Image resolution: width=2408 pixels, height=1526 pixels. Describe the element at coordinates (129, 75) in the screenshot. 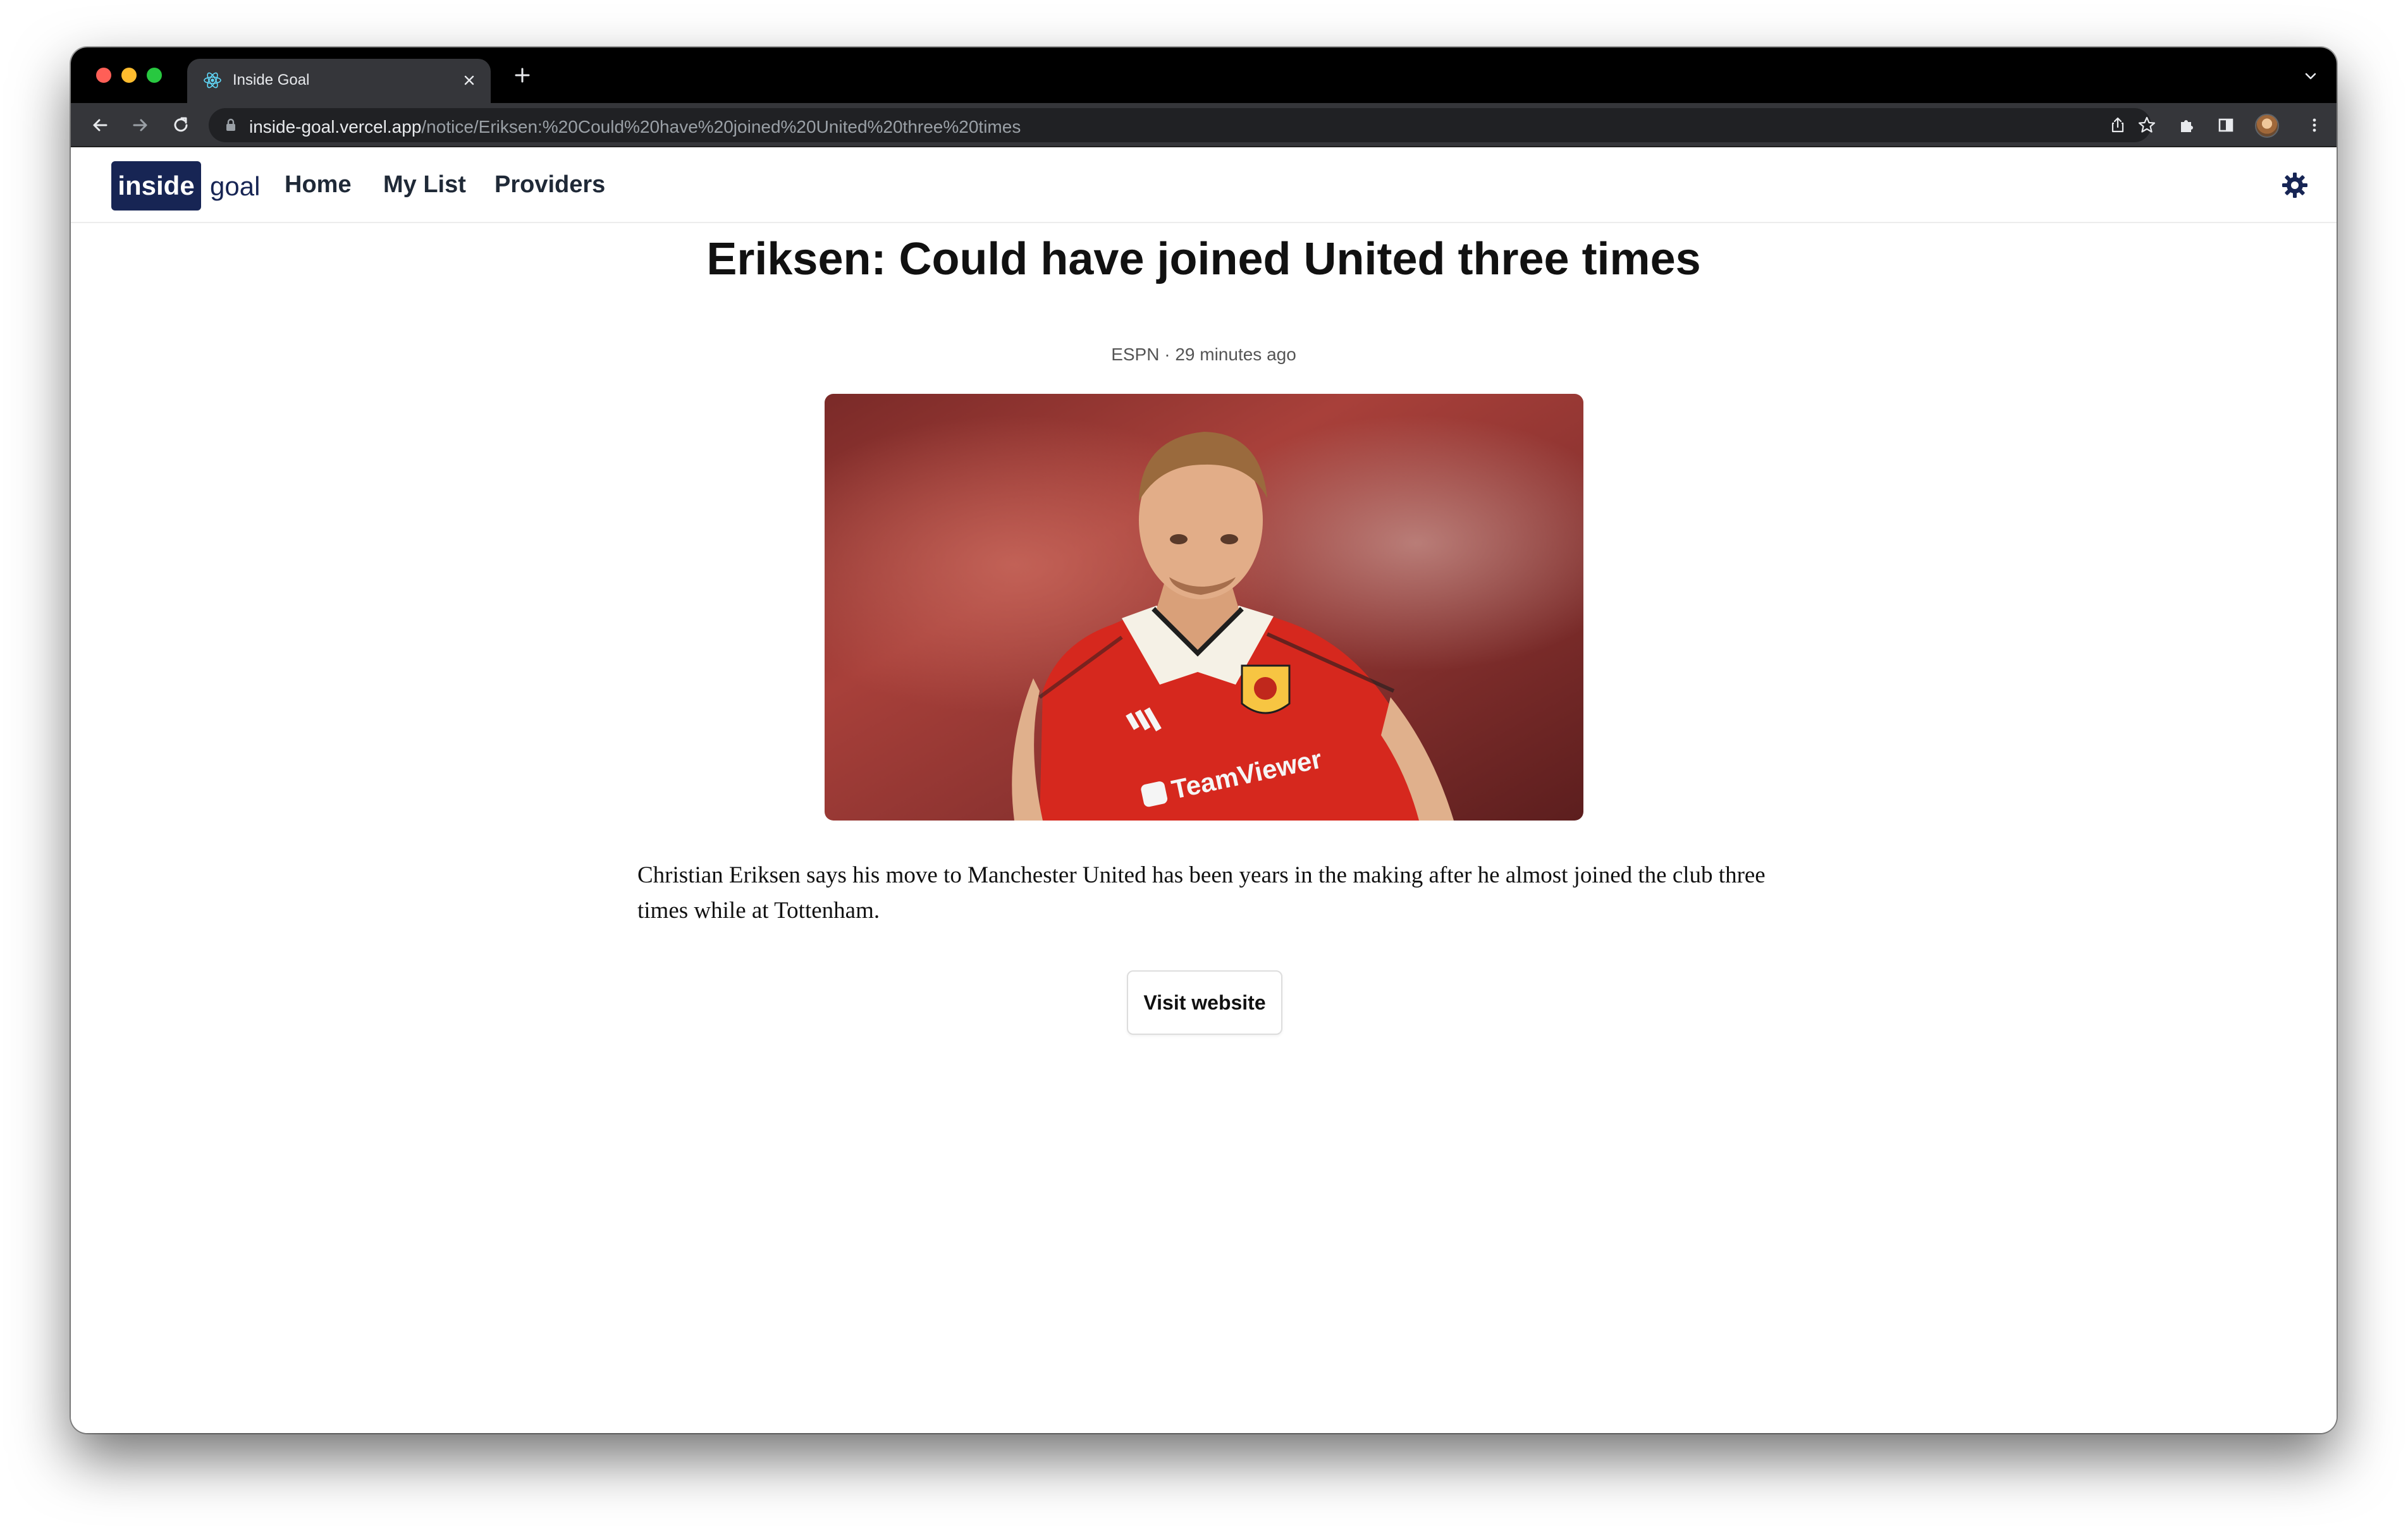

I see `minimize-window-button` at that location.